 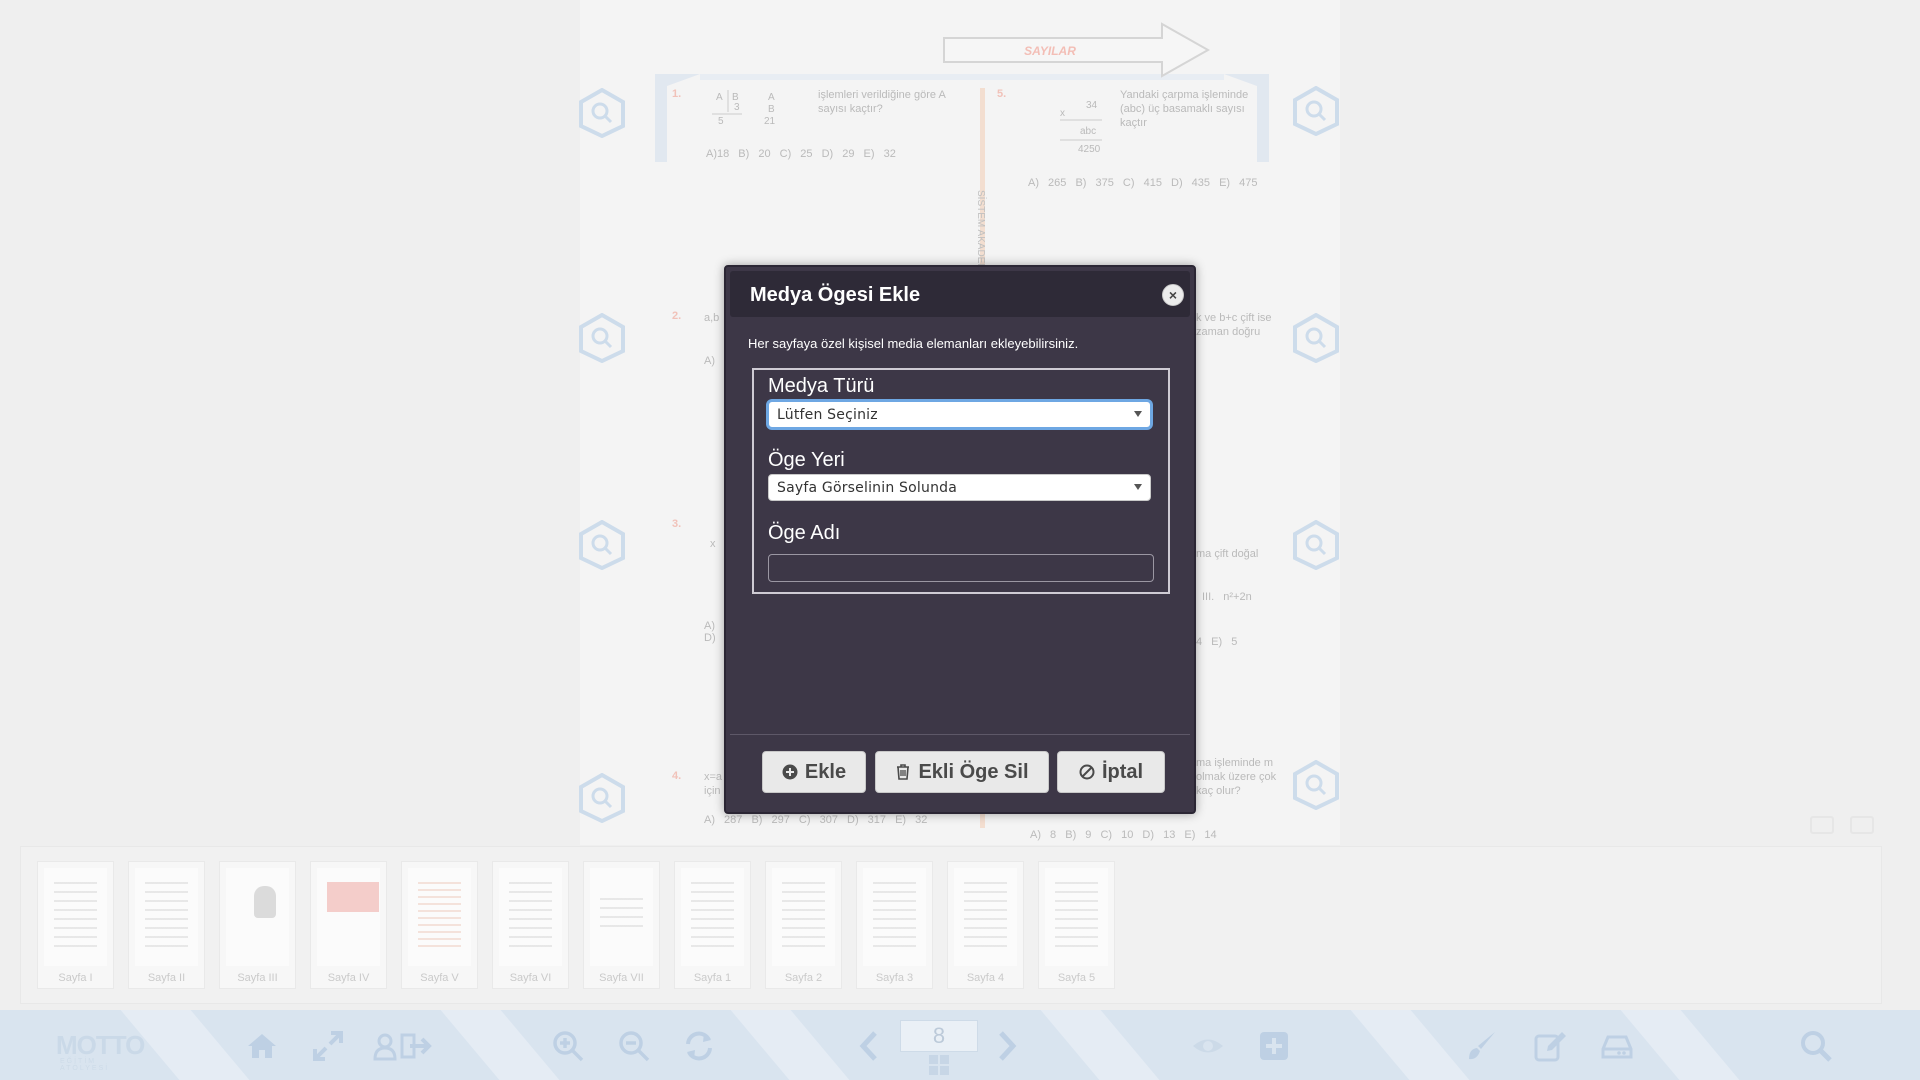 What do you see at coordinates (960, 294) in the screenshot?
I see `dialog-header: Medya Ögesi Ekle ×` at bounding box center [960, 294].